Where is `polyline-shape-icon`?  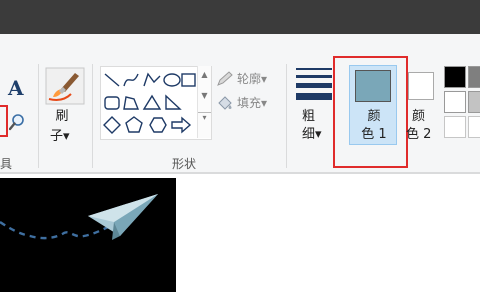
polyline-shape-icon is located at coordinates (152, 79).